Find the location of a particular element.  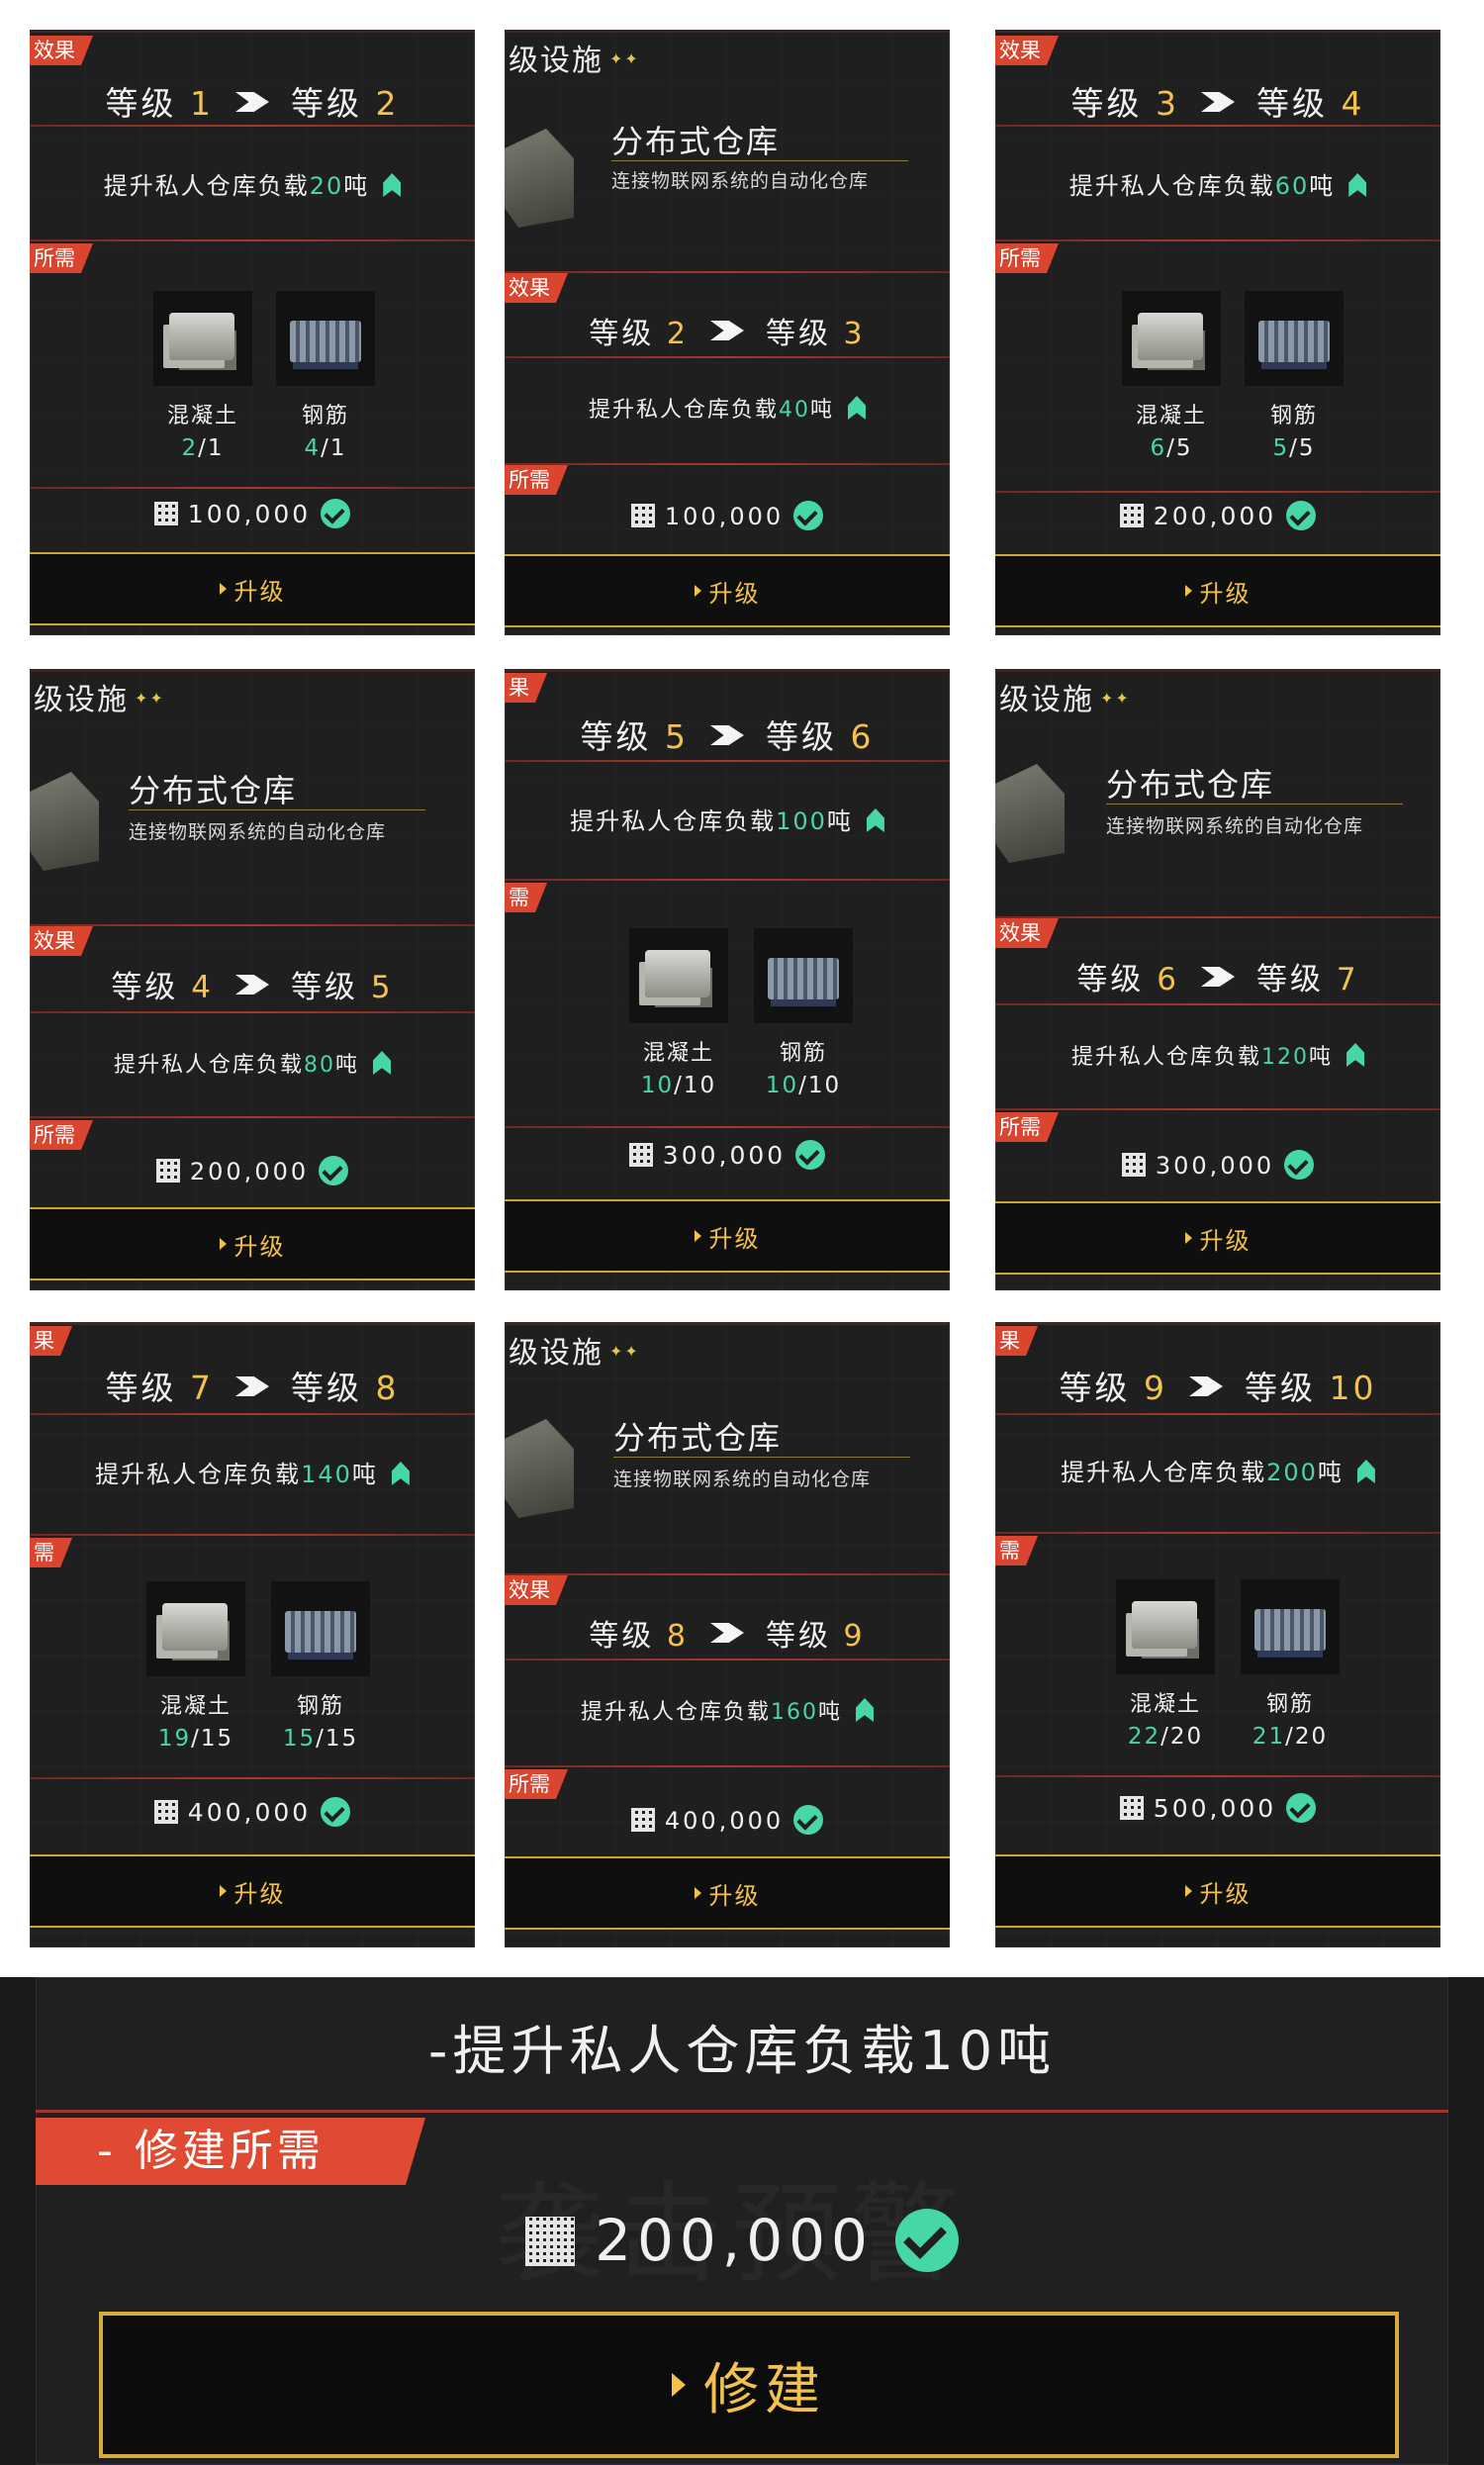

effect-tag: 果 is located at coordinates (51, 1341).